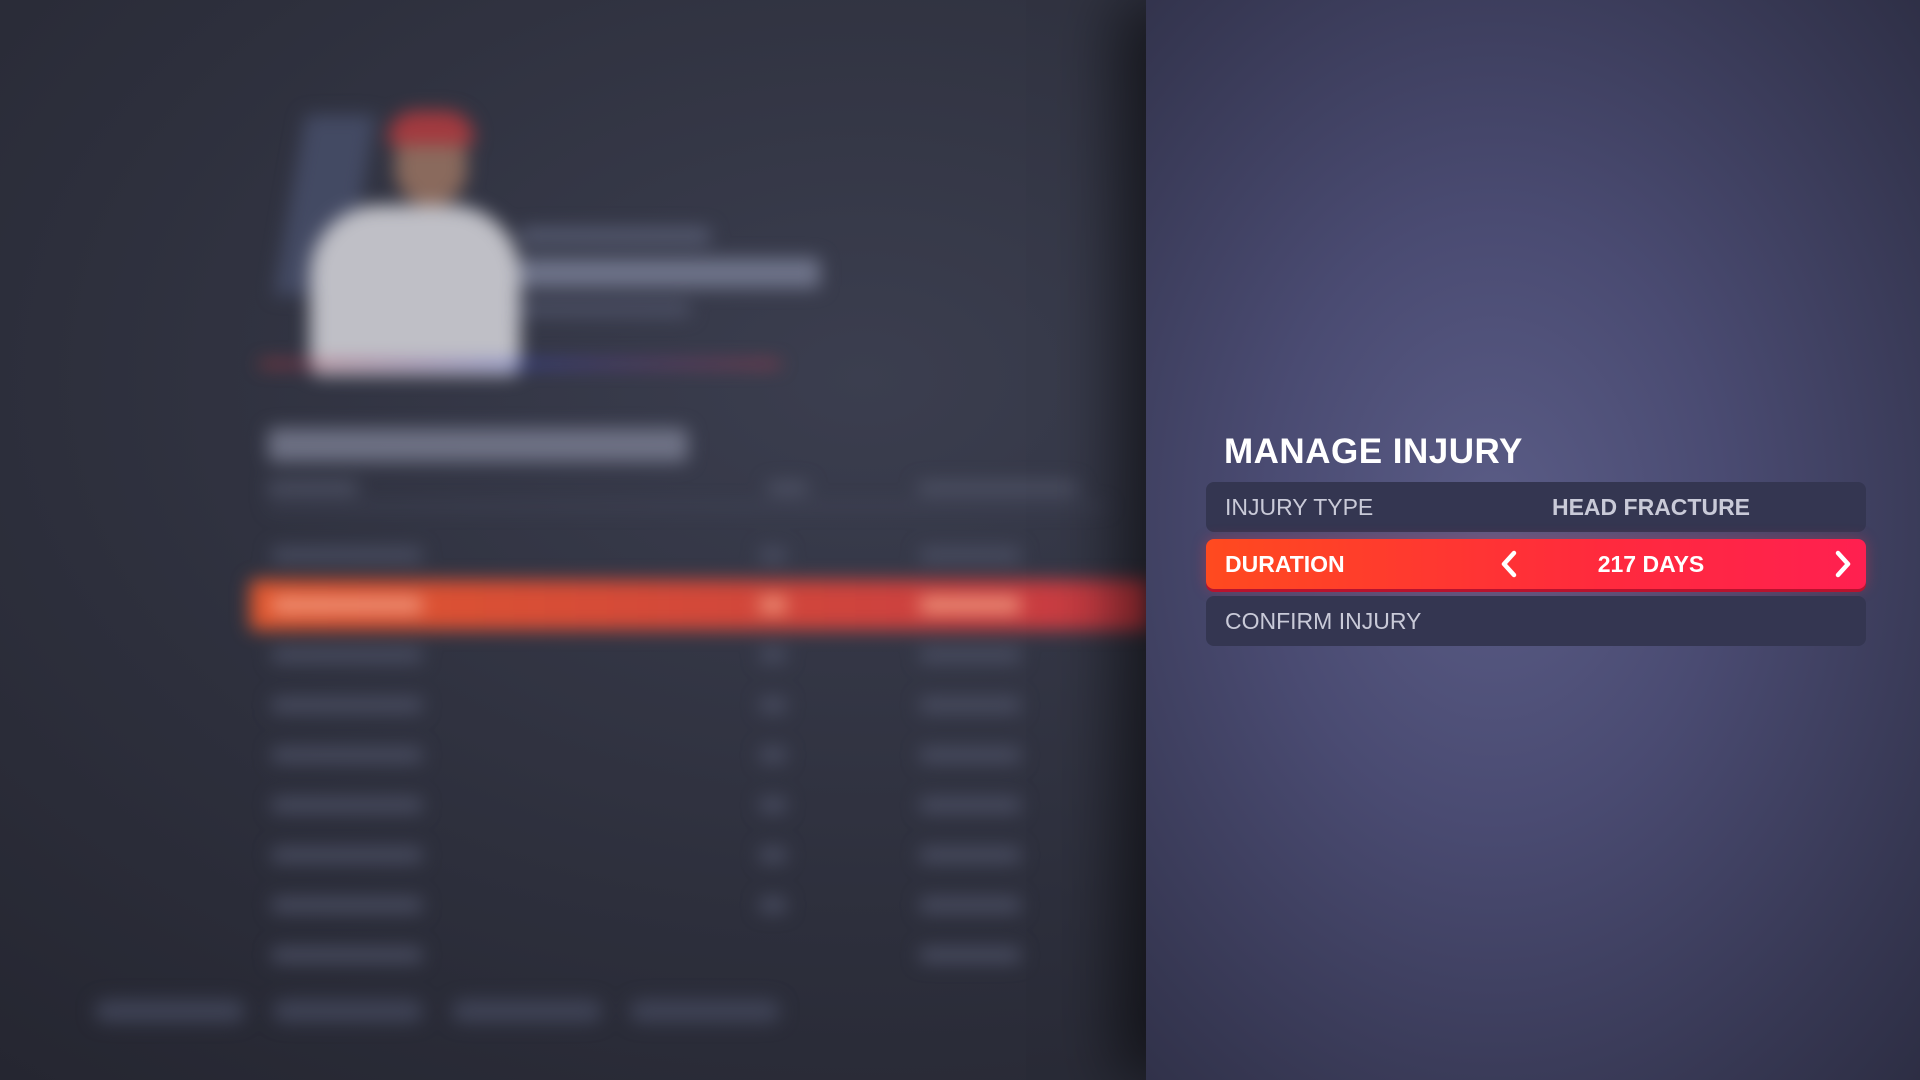  What do you see at coordinates (1536, 621) in the screenshot?
I see `confirm-injury-row: CONFIRM INJURY` at bounding box center [1536, 621].